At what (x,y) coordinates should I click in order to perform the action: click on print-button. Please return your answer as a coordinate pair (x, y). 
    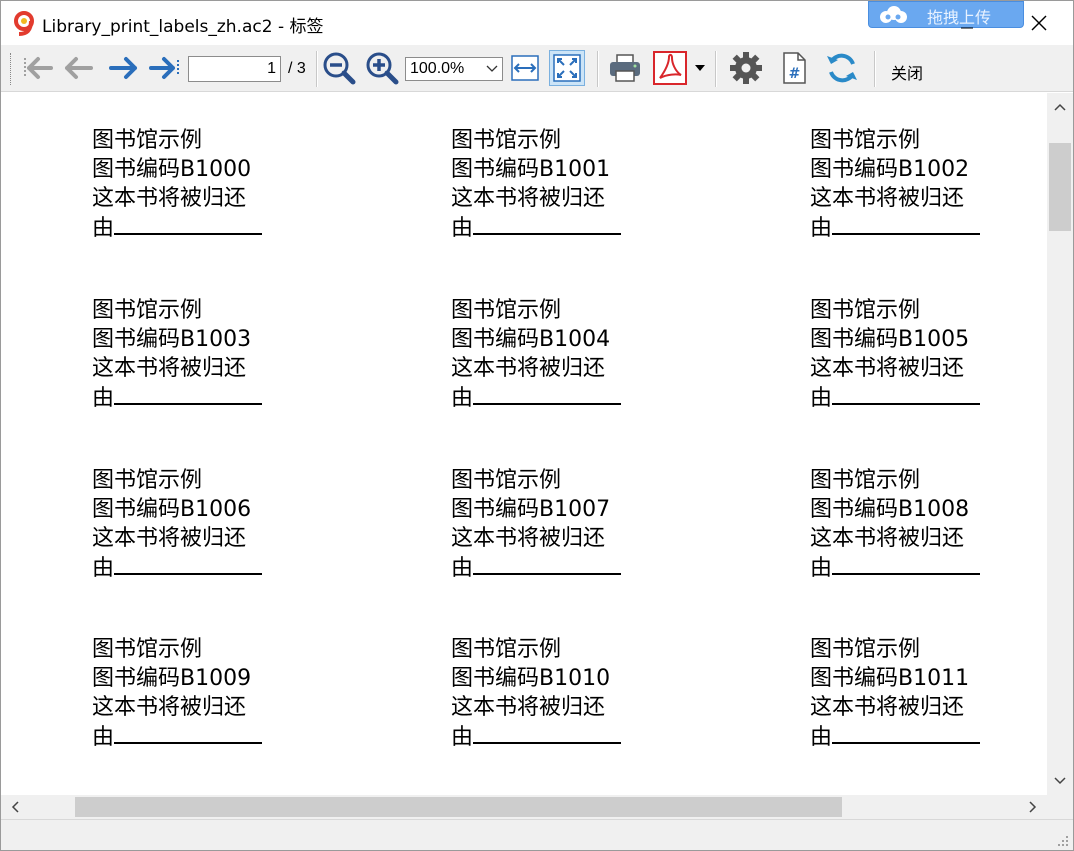
    Looking at the image, I should click on (625, 68).